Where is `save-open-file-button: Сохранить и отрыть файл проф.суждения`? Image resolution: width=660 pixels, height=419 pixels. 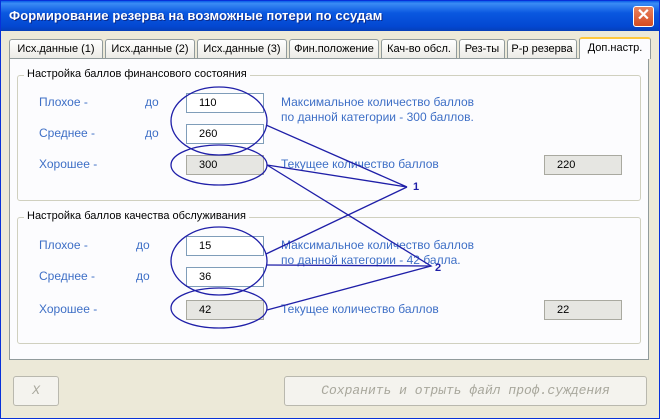
save-open-file-button: Сохранить и отрыть файл проф.суждения is located at coordinates (465, 391).